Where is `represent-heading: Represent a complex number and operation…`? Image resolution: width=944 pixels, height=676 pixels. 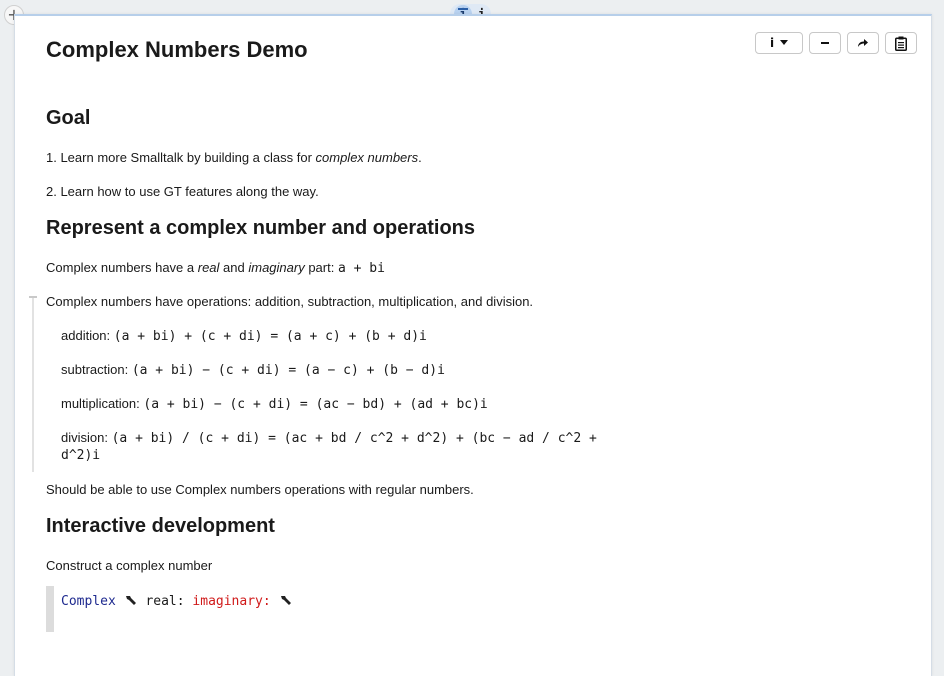
represent-heading: Represent a complex number and operation… is located at coordinates (260, 228).